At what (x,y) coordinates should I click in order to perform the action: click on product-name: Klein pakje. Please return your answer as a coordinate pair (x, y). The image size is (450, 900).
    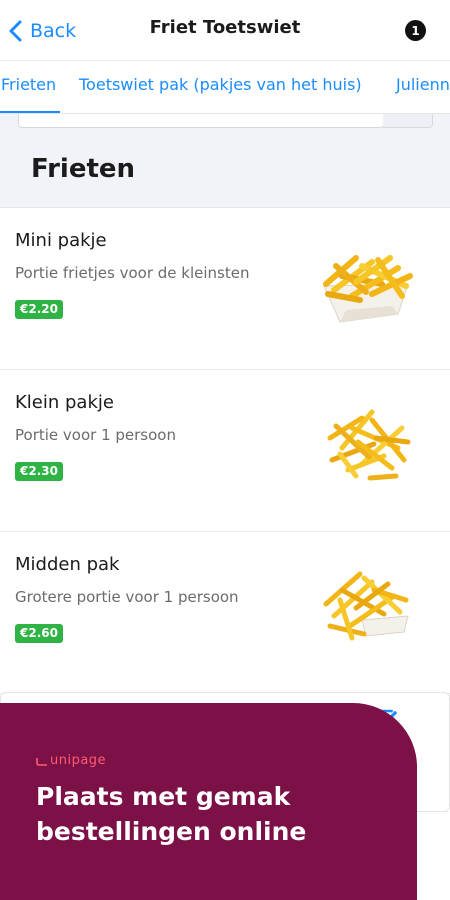
    Looking at the image, I should click on (64, 402).